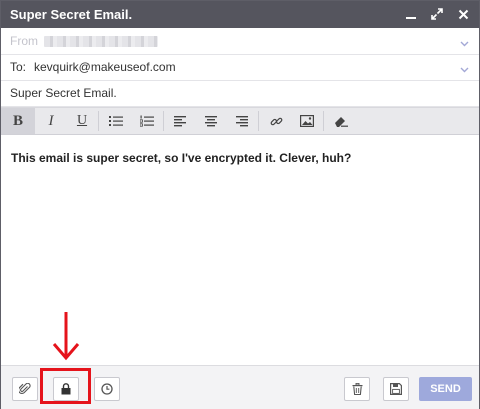 Image resolution: width=480 pixels, height=409 pixels. Describe the element at coordinates (147, 121) in the screenshot. I see `numbered-list-icon` at that location.